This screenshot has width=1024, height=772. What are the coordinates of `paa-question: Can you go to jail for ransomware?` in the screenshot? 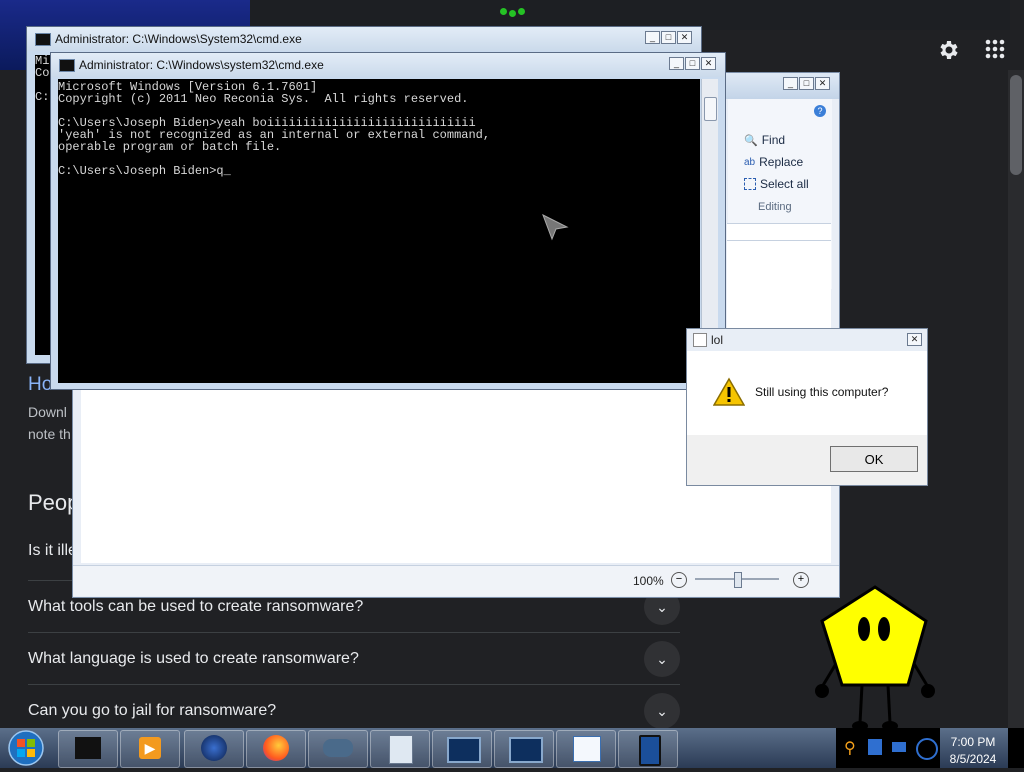 It's located at (152, 710).